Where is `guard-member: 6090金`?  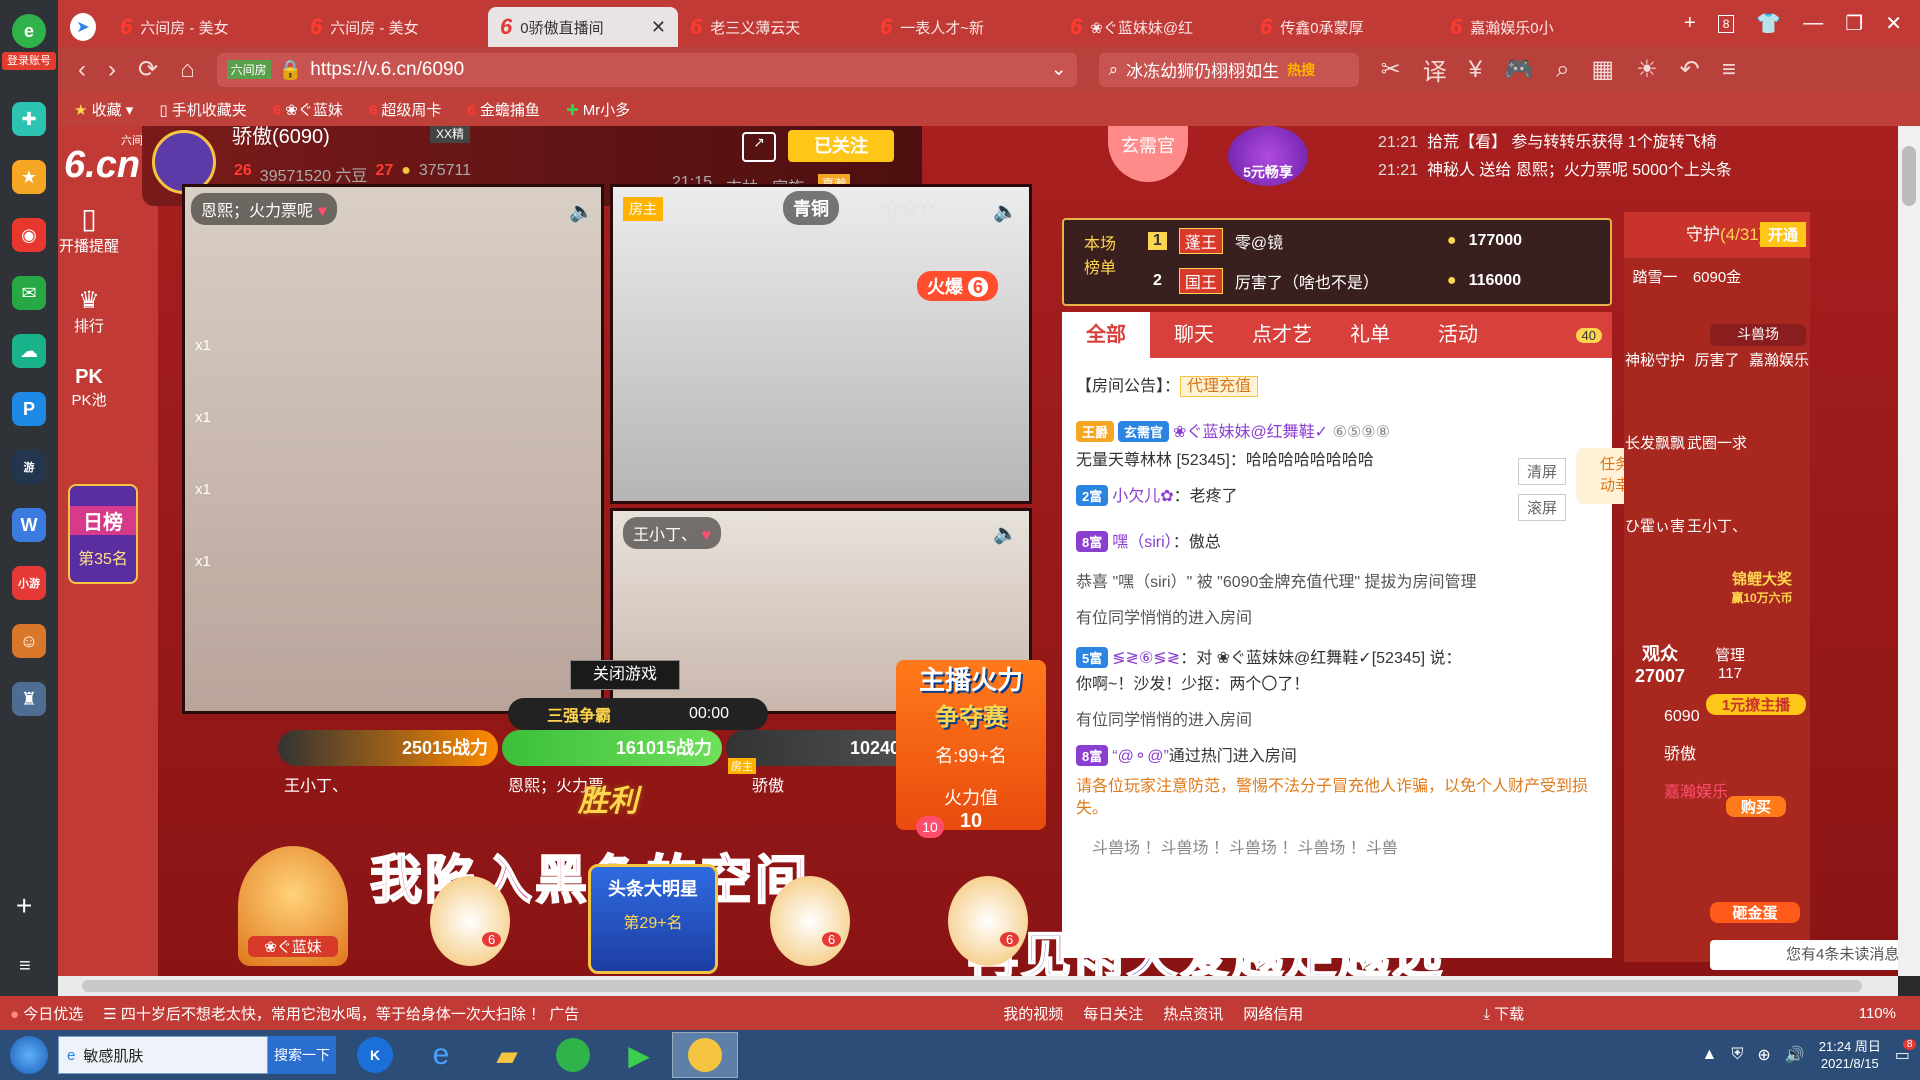
guard-member: 6090金 is located at coordinates (1717, 276).